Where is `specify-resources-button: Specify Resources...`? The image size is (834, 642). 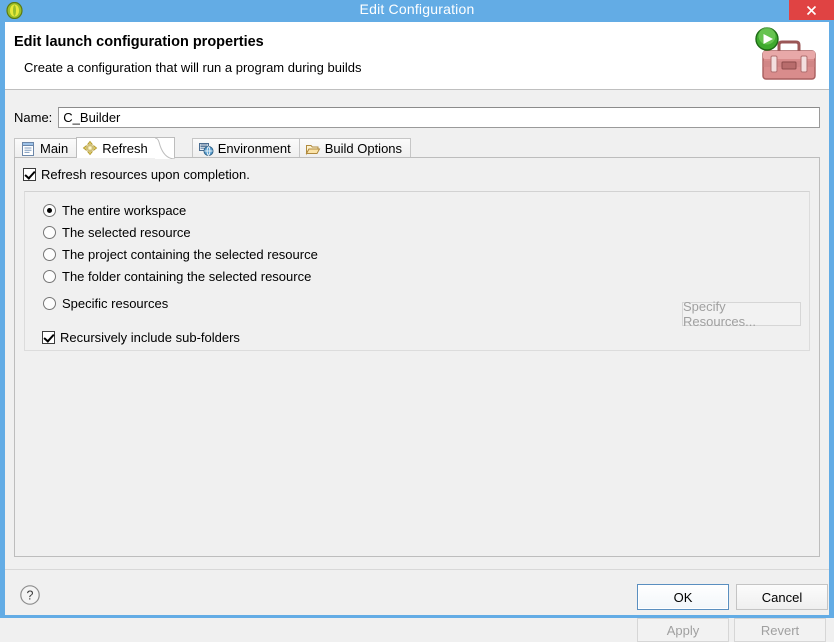
specify-resources-button: Specify Resources... is located at coordinates (741, 314).